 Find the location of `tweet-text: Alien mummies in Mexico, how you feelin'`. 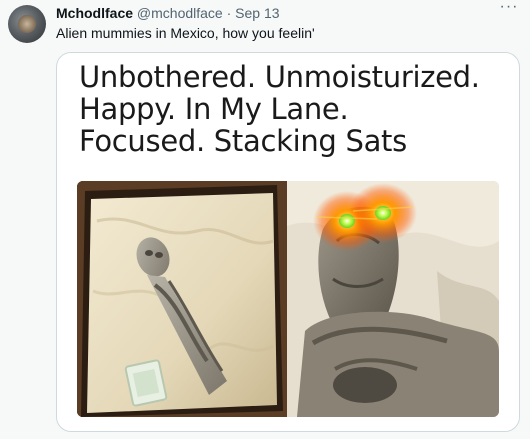

tweet-text: Alien mummies in Mexico, how you feelin' is located at coordinates (185, 33).